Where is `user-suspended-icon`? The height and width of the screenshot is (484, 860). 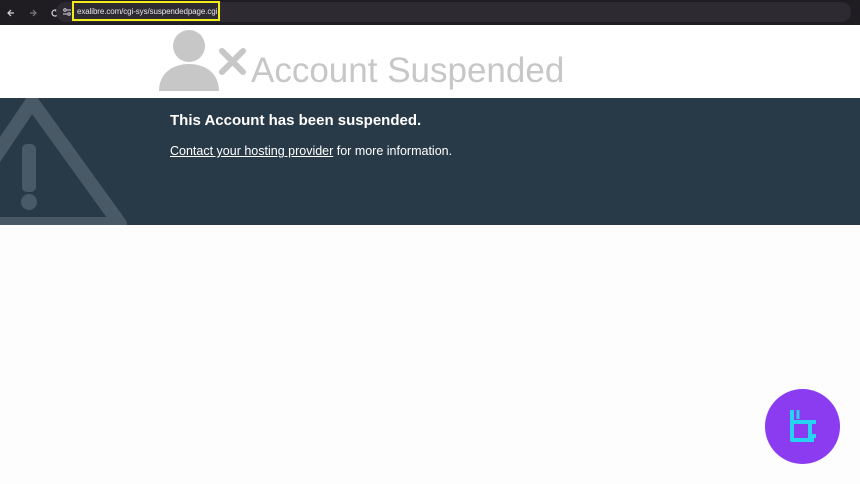
user-suspended-icon is located at coordinates (202, 60).